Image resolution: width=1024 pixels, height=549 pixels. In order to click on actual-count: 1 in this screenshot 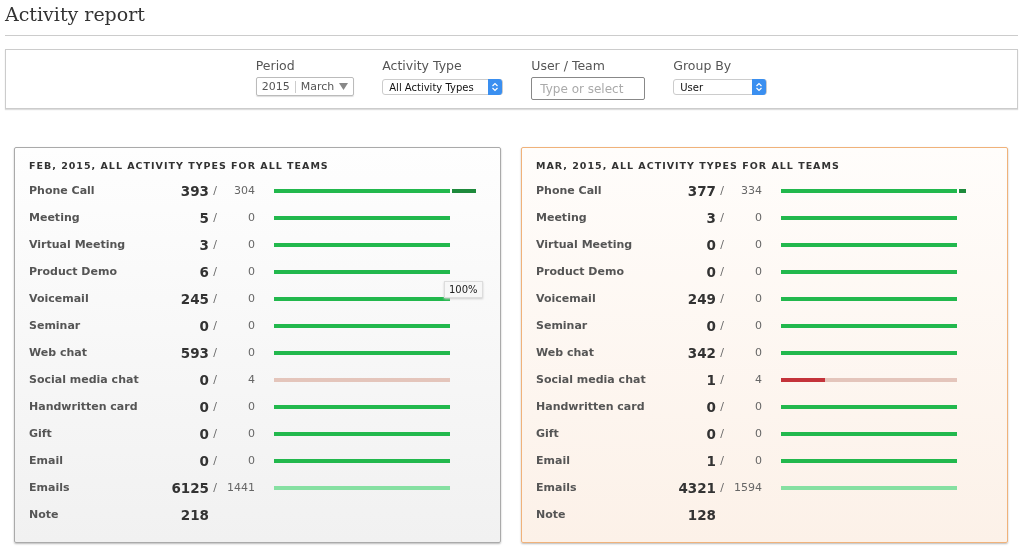, I will do `click(710, 460)`.